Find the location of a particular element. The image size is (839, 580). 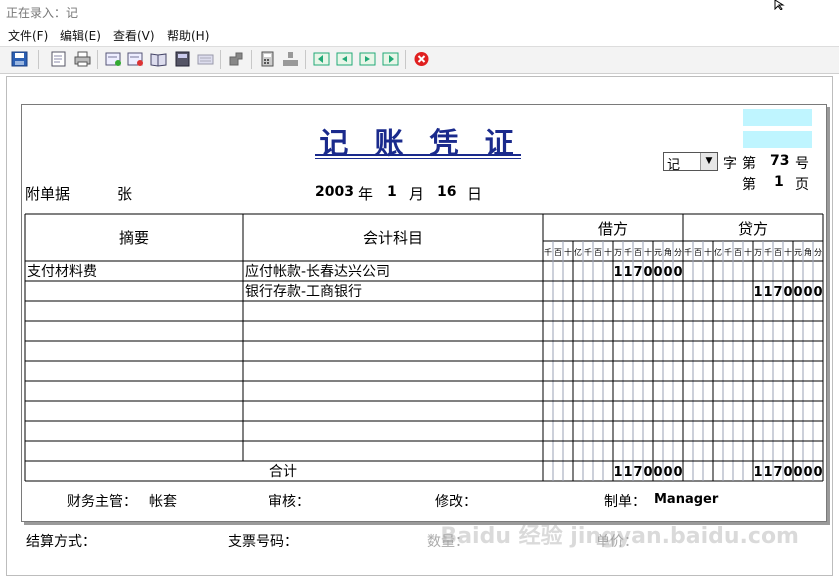

row-account: 应付帐款-长春达兴公司 is located at coordinates (317, 271).